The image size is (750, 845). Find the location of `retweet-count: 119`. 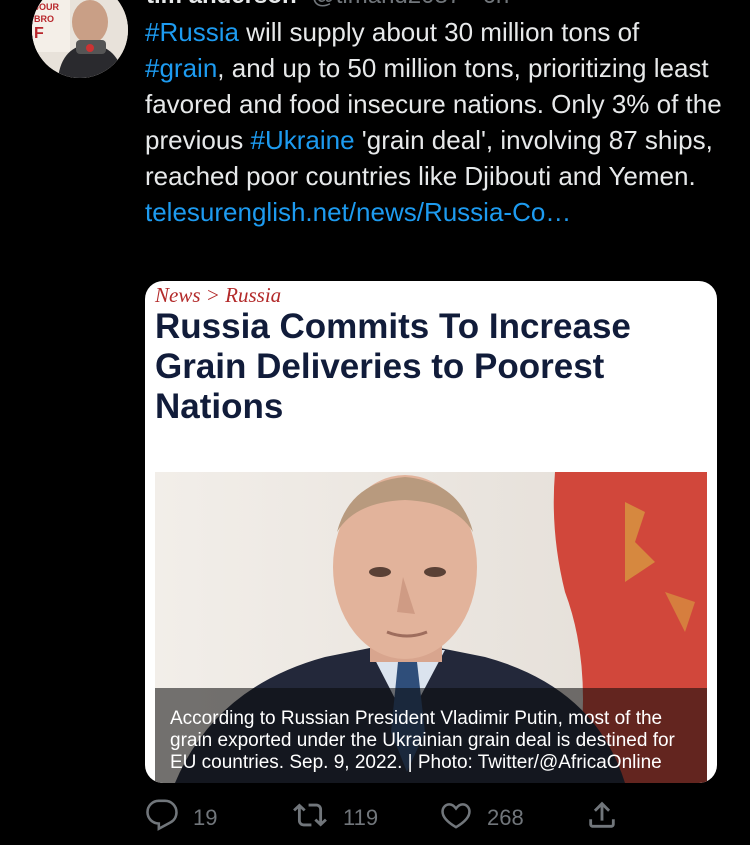

retweet-count: 119 is located at coordinates (361, 817).